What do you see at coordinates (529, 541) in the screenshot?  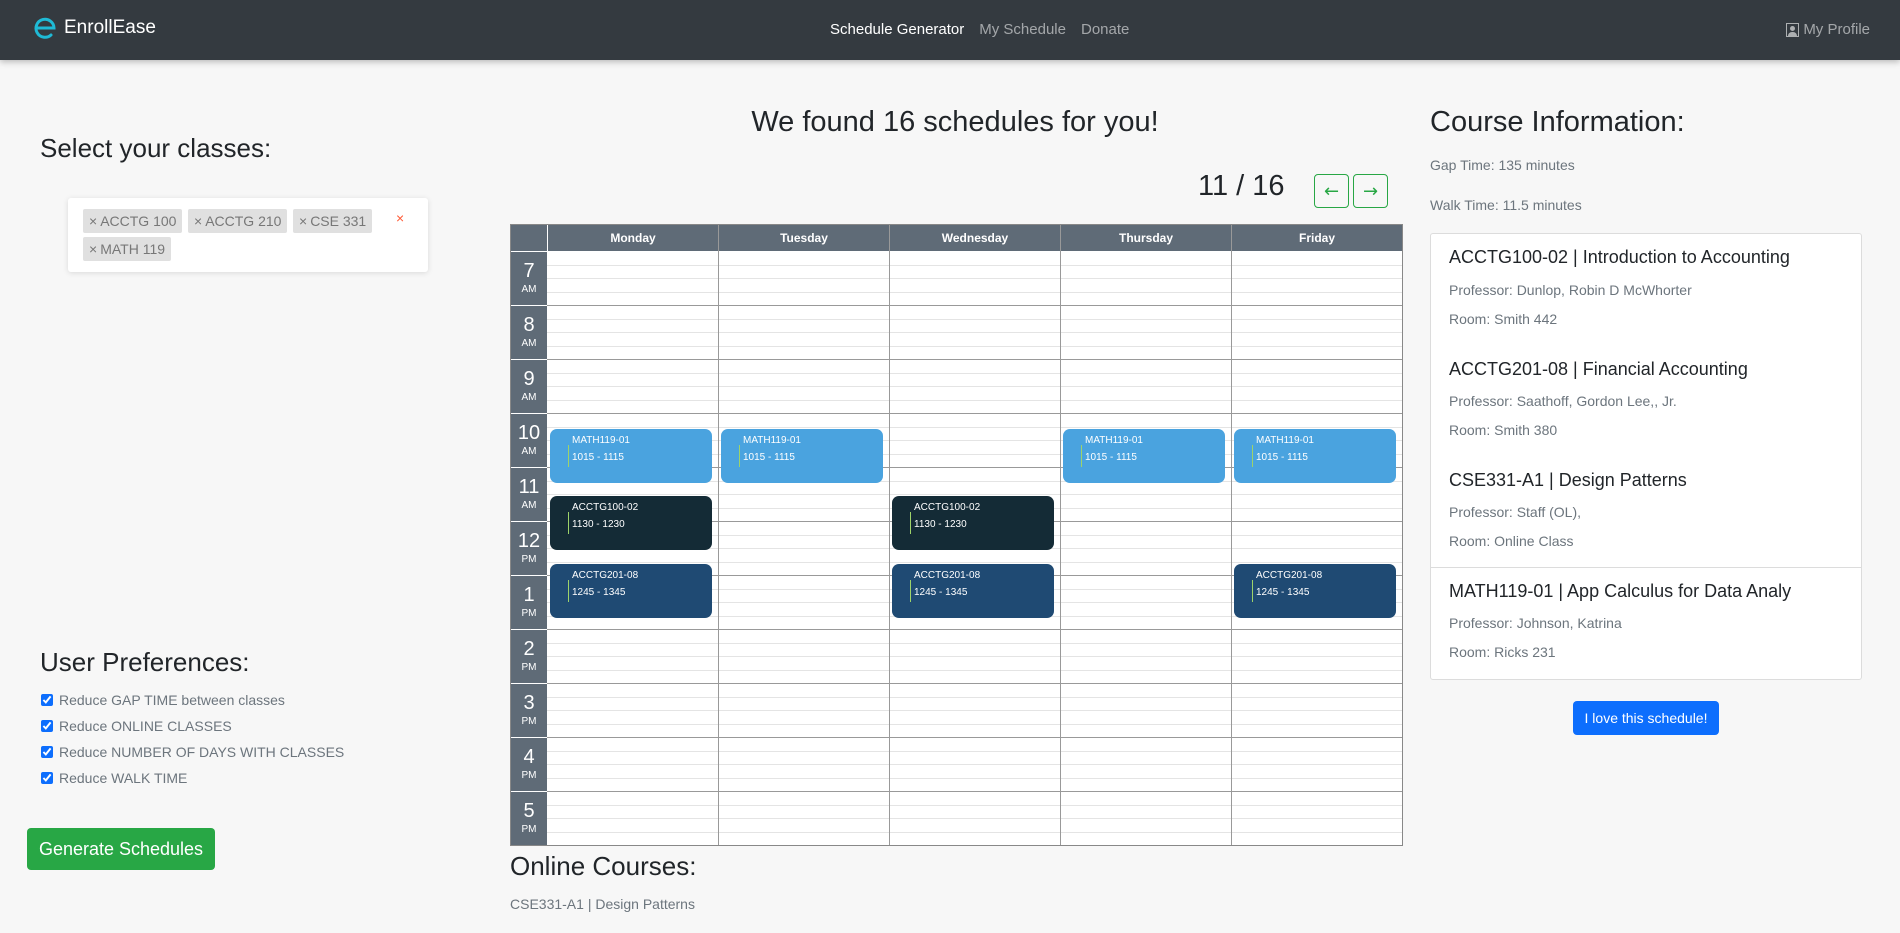 I see `hour-number: 12` at bounding box center [529, 541].